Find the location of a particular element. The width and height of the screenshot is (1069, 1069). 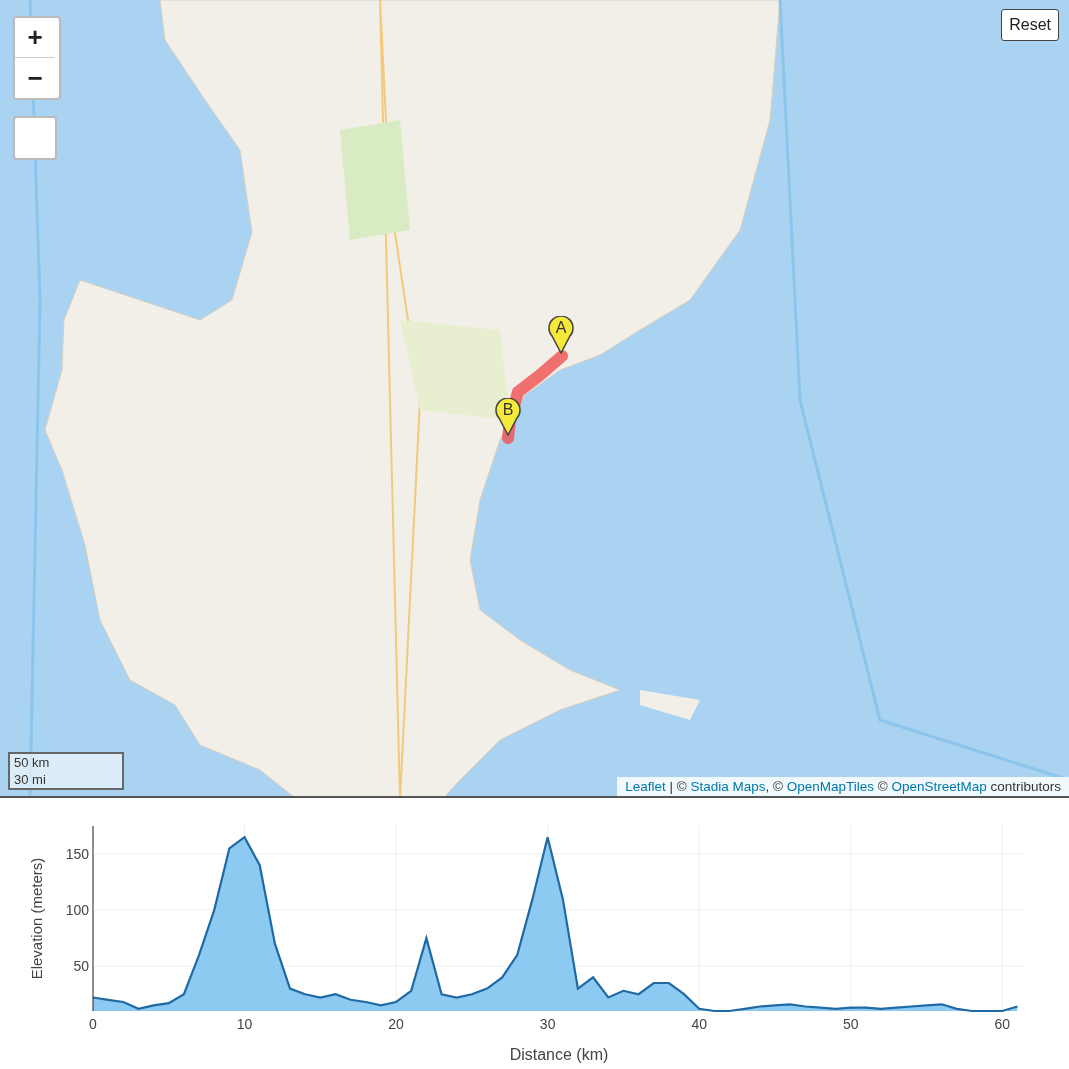

attribution-text: Leaflet | © Stadia Maps, © OpenMapTiles © OpenStreetMap contributors is located at coordinates (843, 786).